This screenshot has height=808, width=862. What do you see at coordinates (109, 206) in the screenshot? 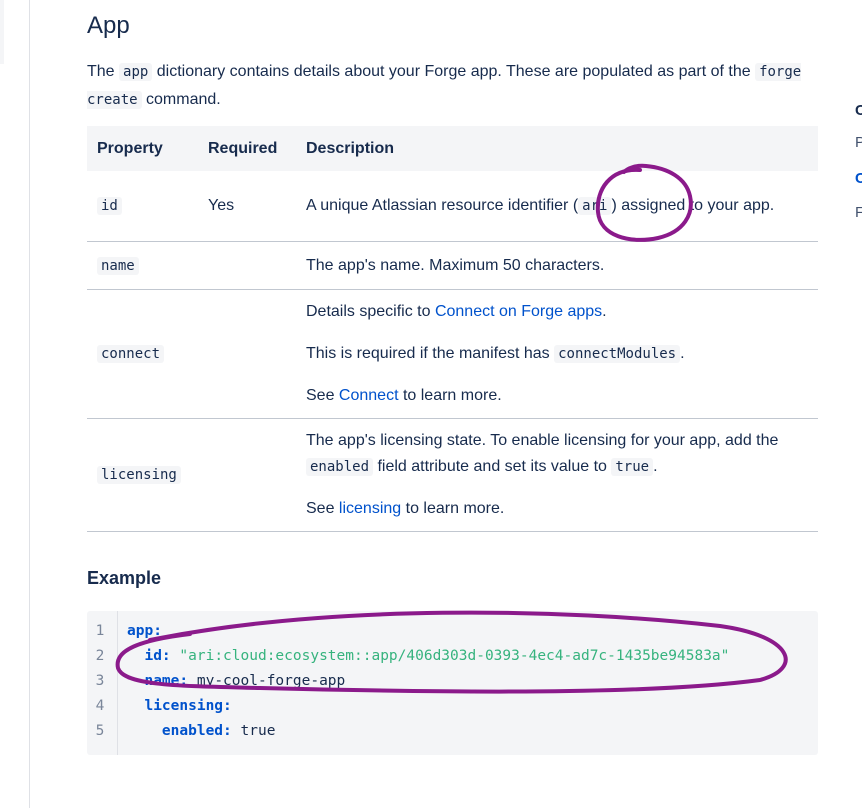
I see `property-name: id` at bounding box center [109, 206].